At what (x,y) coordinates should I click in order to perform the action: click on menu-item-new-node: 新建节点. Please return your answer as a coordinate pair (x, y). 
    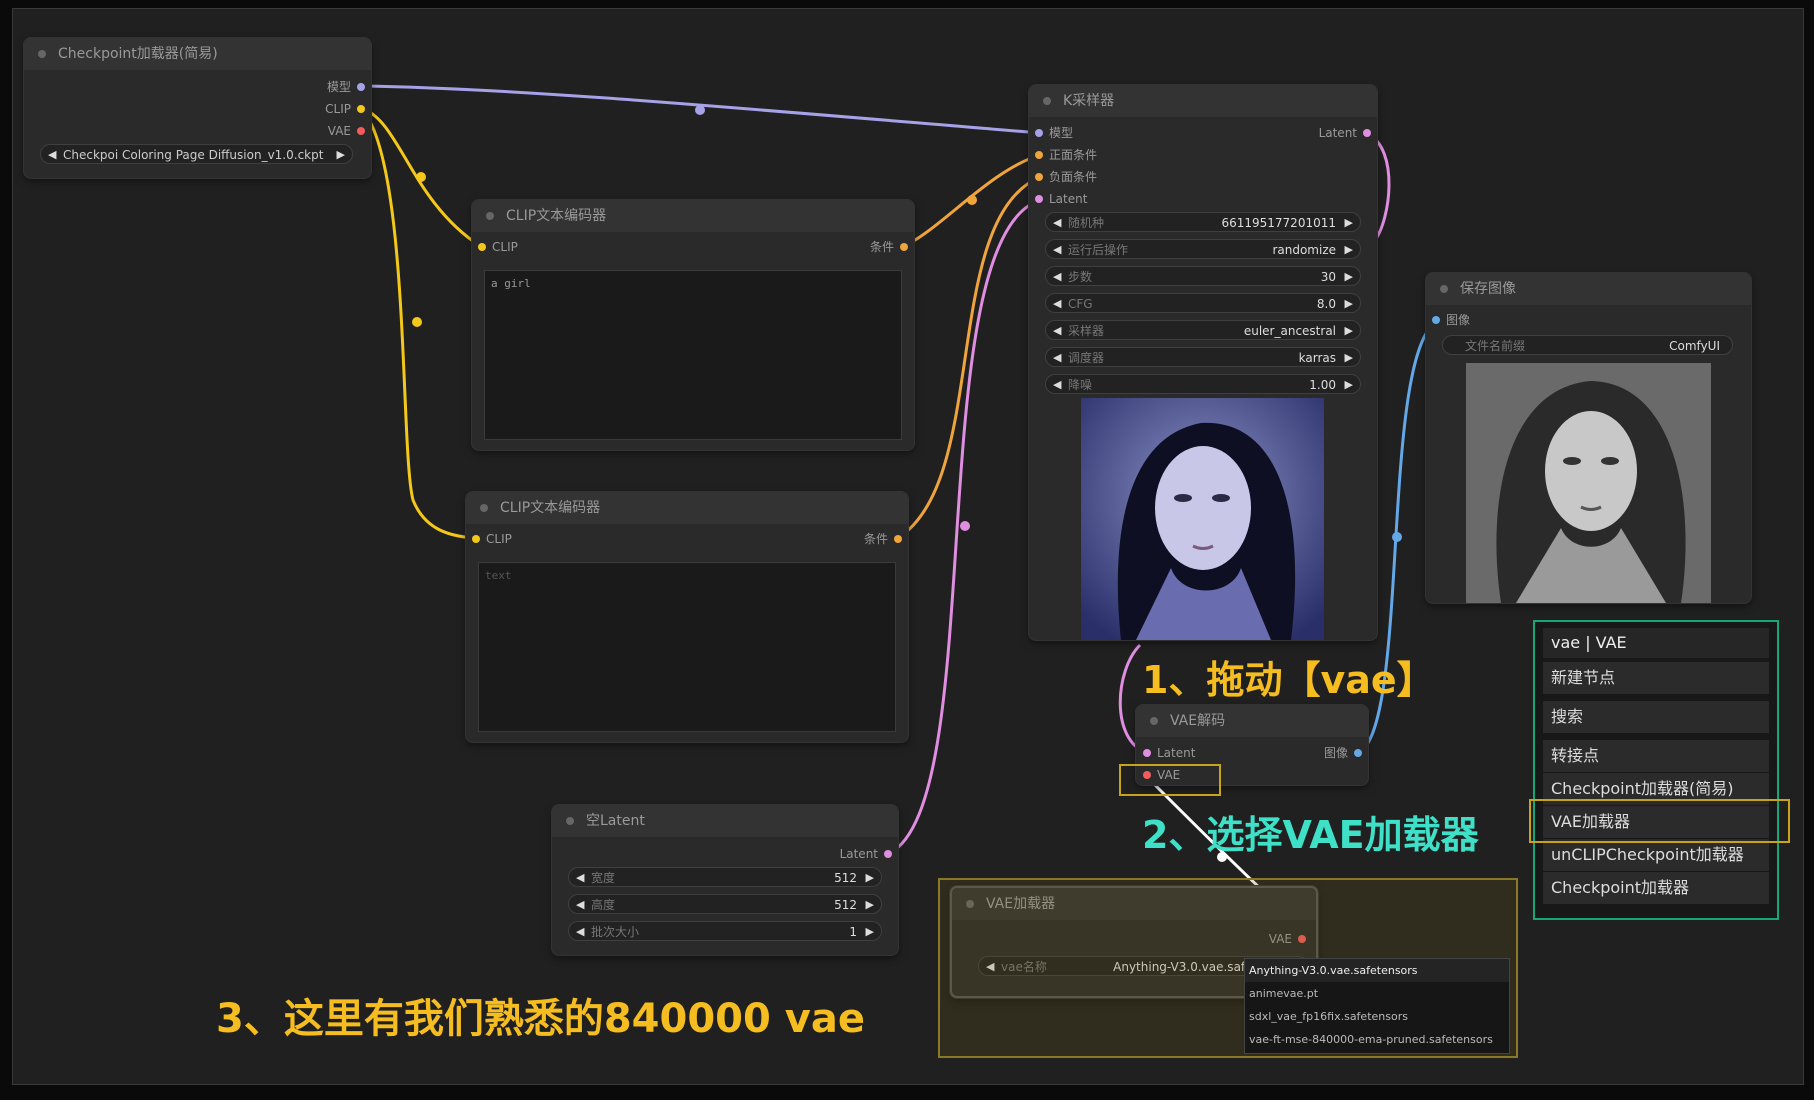
    Looking at the image, I should click on (1656, 678).